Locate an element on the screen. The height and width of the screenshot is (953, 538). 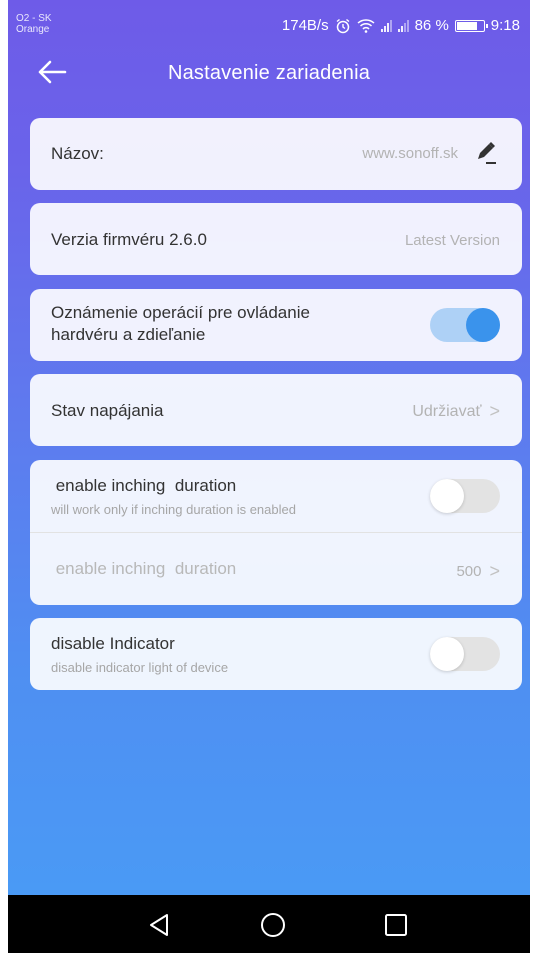
nav-home-button is located at coordinates (274, 925).